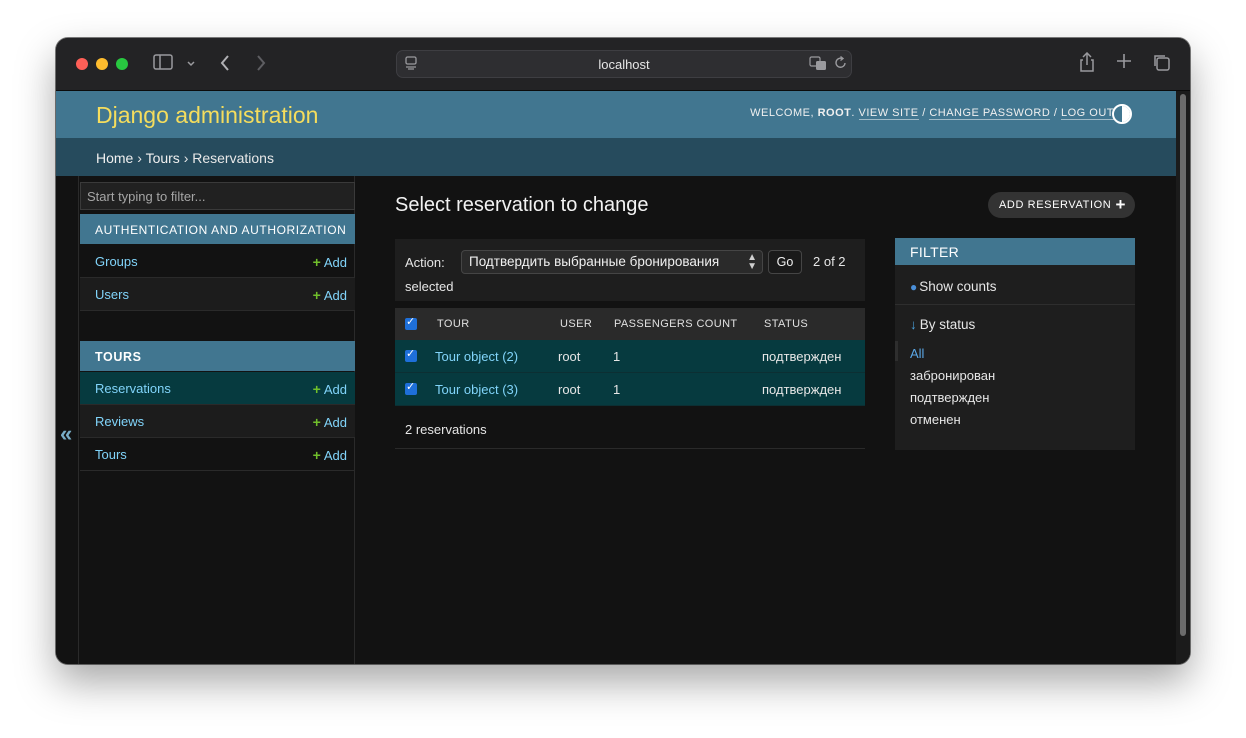 The width and height of the screenshot is (1246, 738). What do you see at coordinates (233, 158) in the screenshot?
I see `breadcrumb-current: Reservations` at bounding box center [233, 158].